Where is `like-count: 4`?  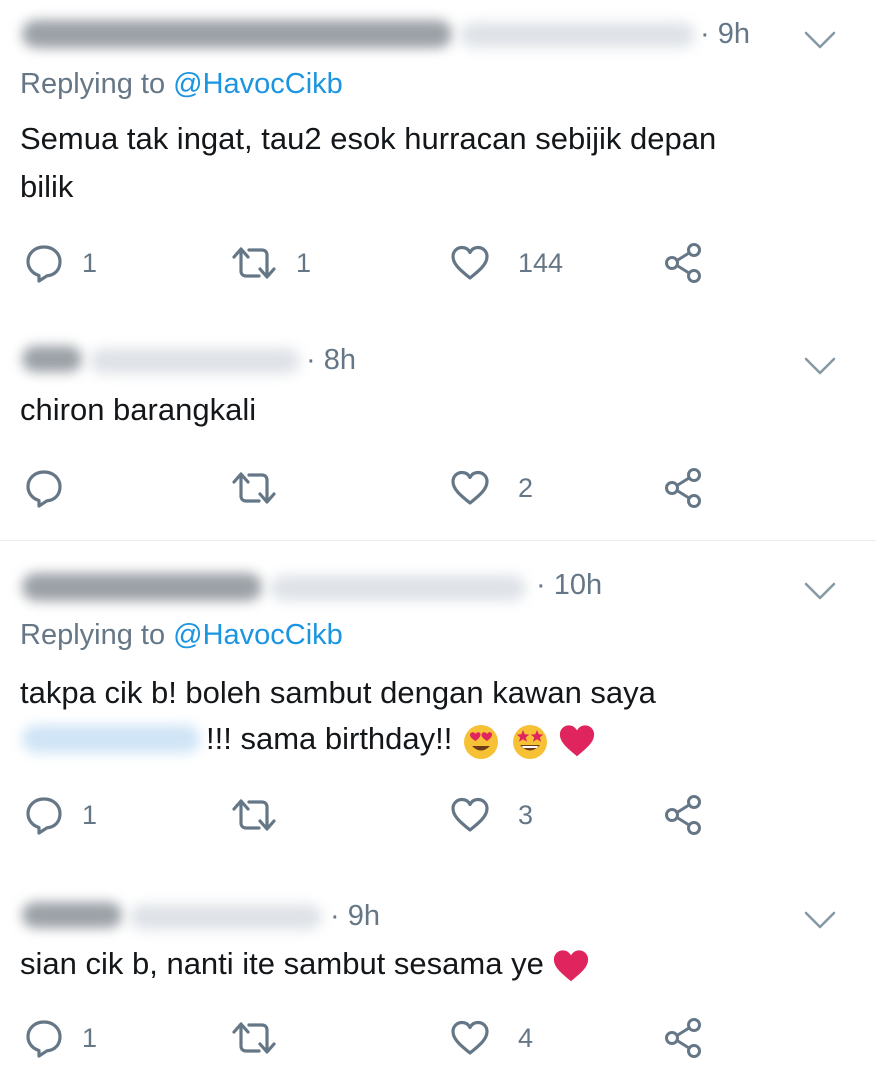 like-count: 4 is located at coordinates (526, 1037).